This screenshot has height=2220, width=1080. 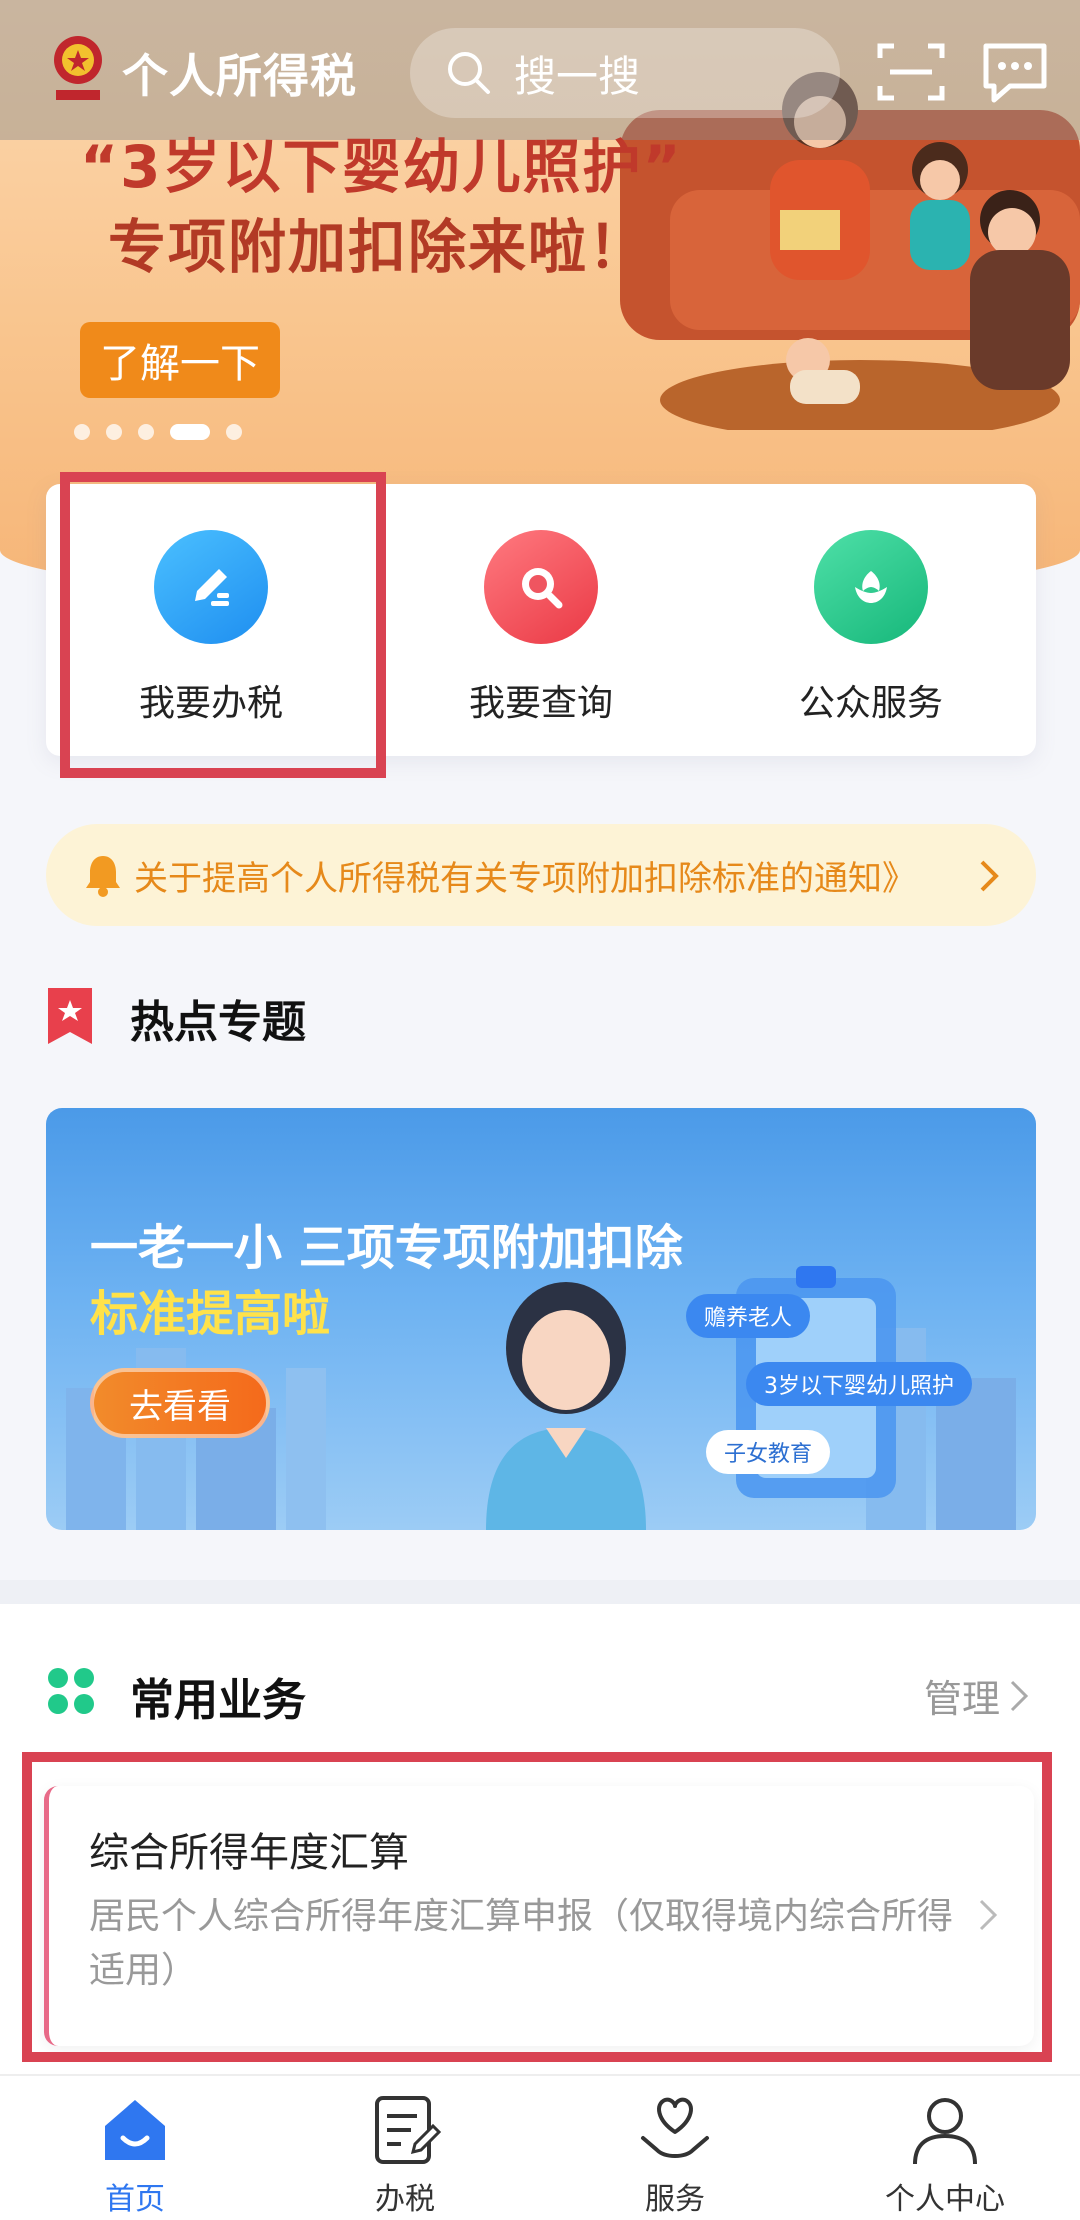 I want to click on quick-action-label: 我要查询, so click(x=540, y=703).